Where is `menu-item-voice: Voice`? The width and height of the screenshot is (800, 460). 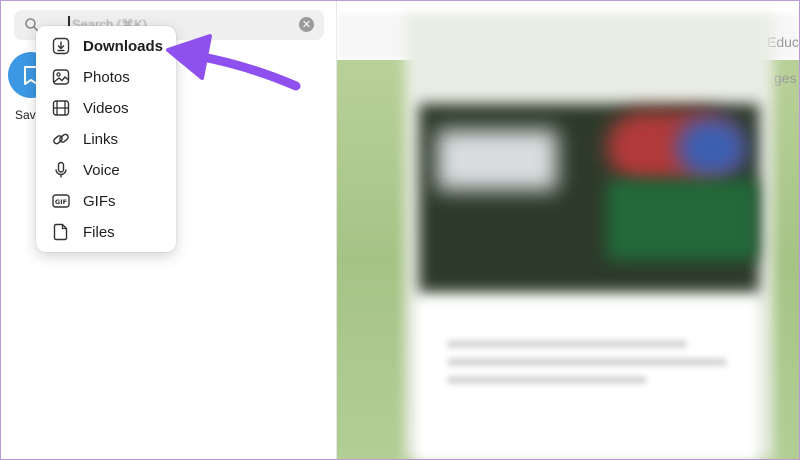
menu-item-voice: Voice is located at coordinates (106, 169).